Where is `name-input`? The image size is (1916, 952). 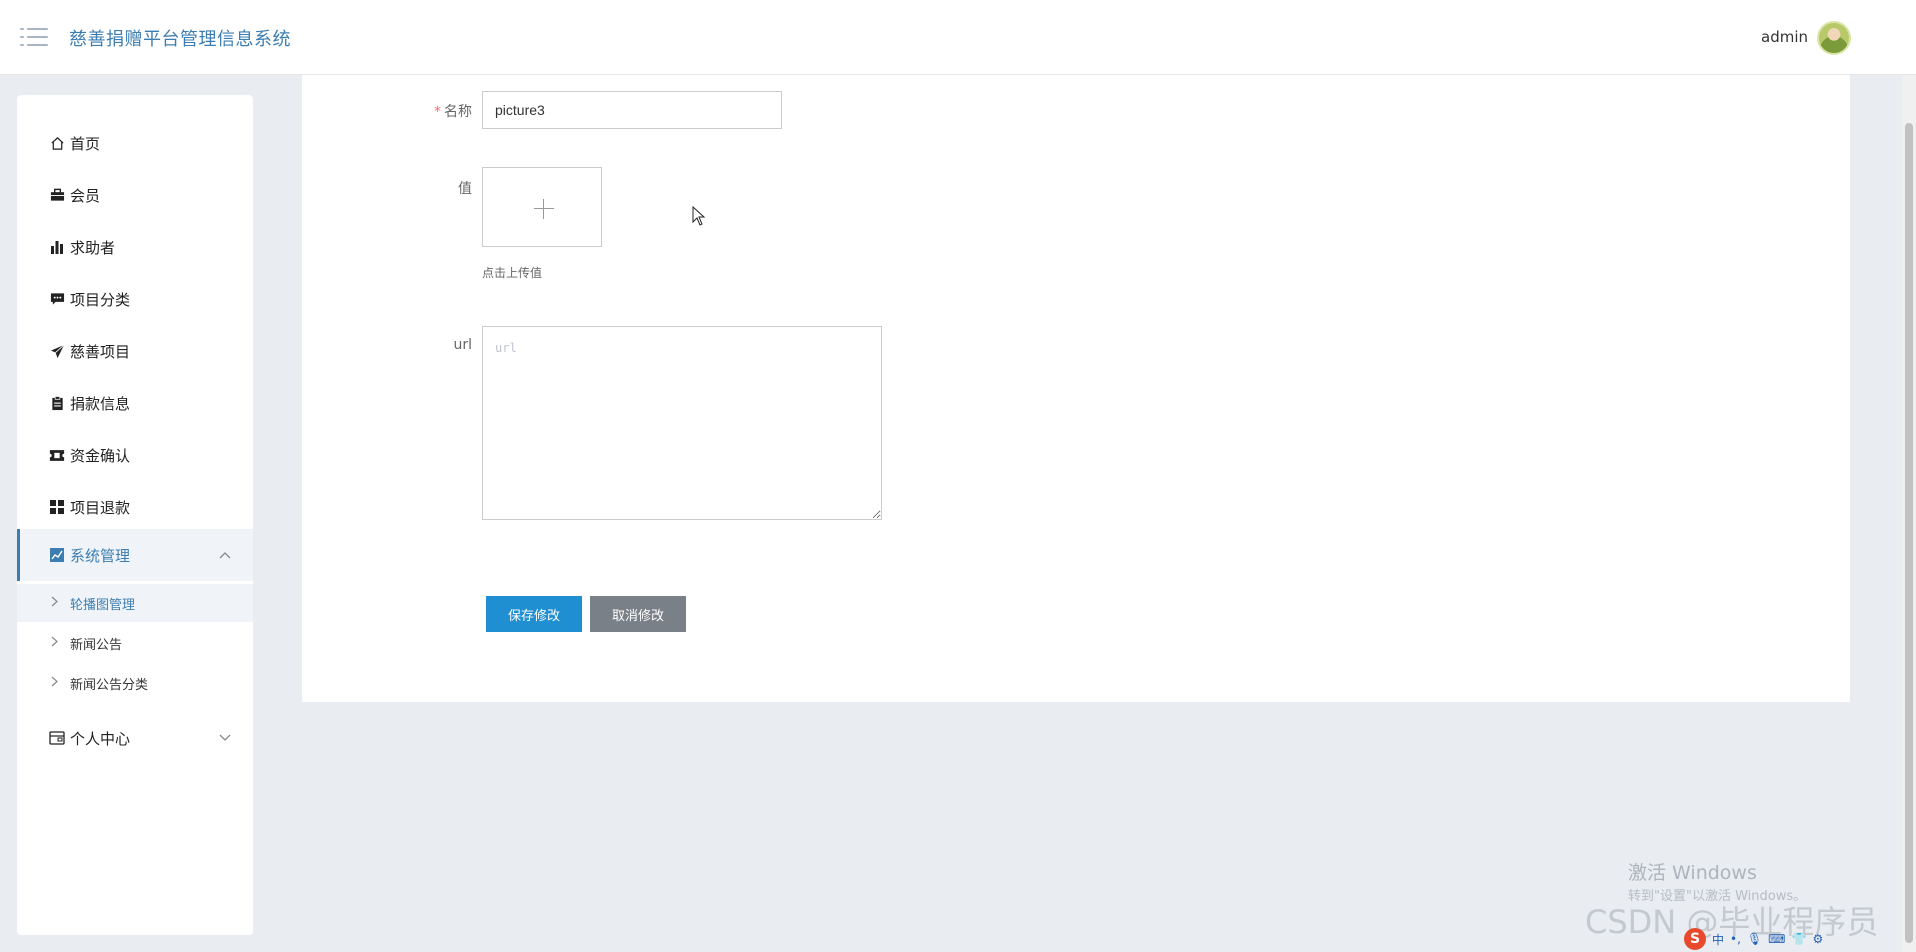
name-input is located at coordinates (632, 110).